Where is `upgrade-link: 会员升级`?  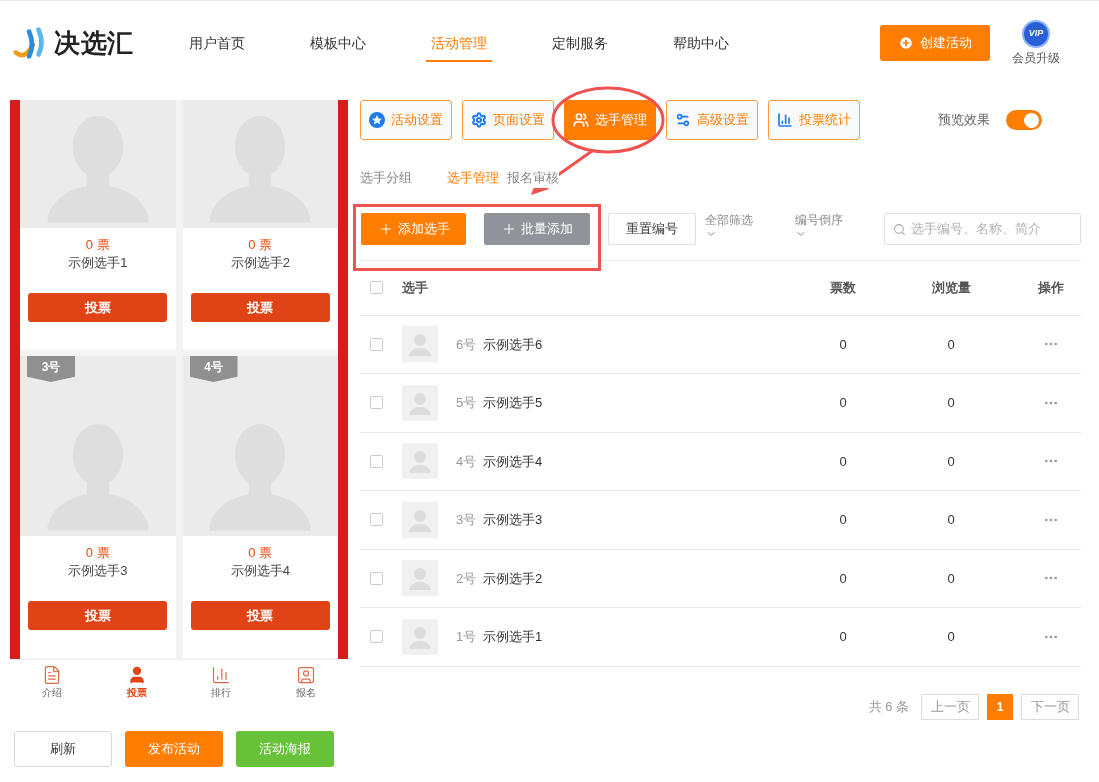 upgrade-link: 会员升级 is located at coordinates (1036, 57).